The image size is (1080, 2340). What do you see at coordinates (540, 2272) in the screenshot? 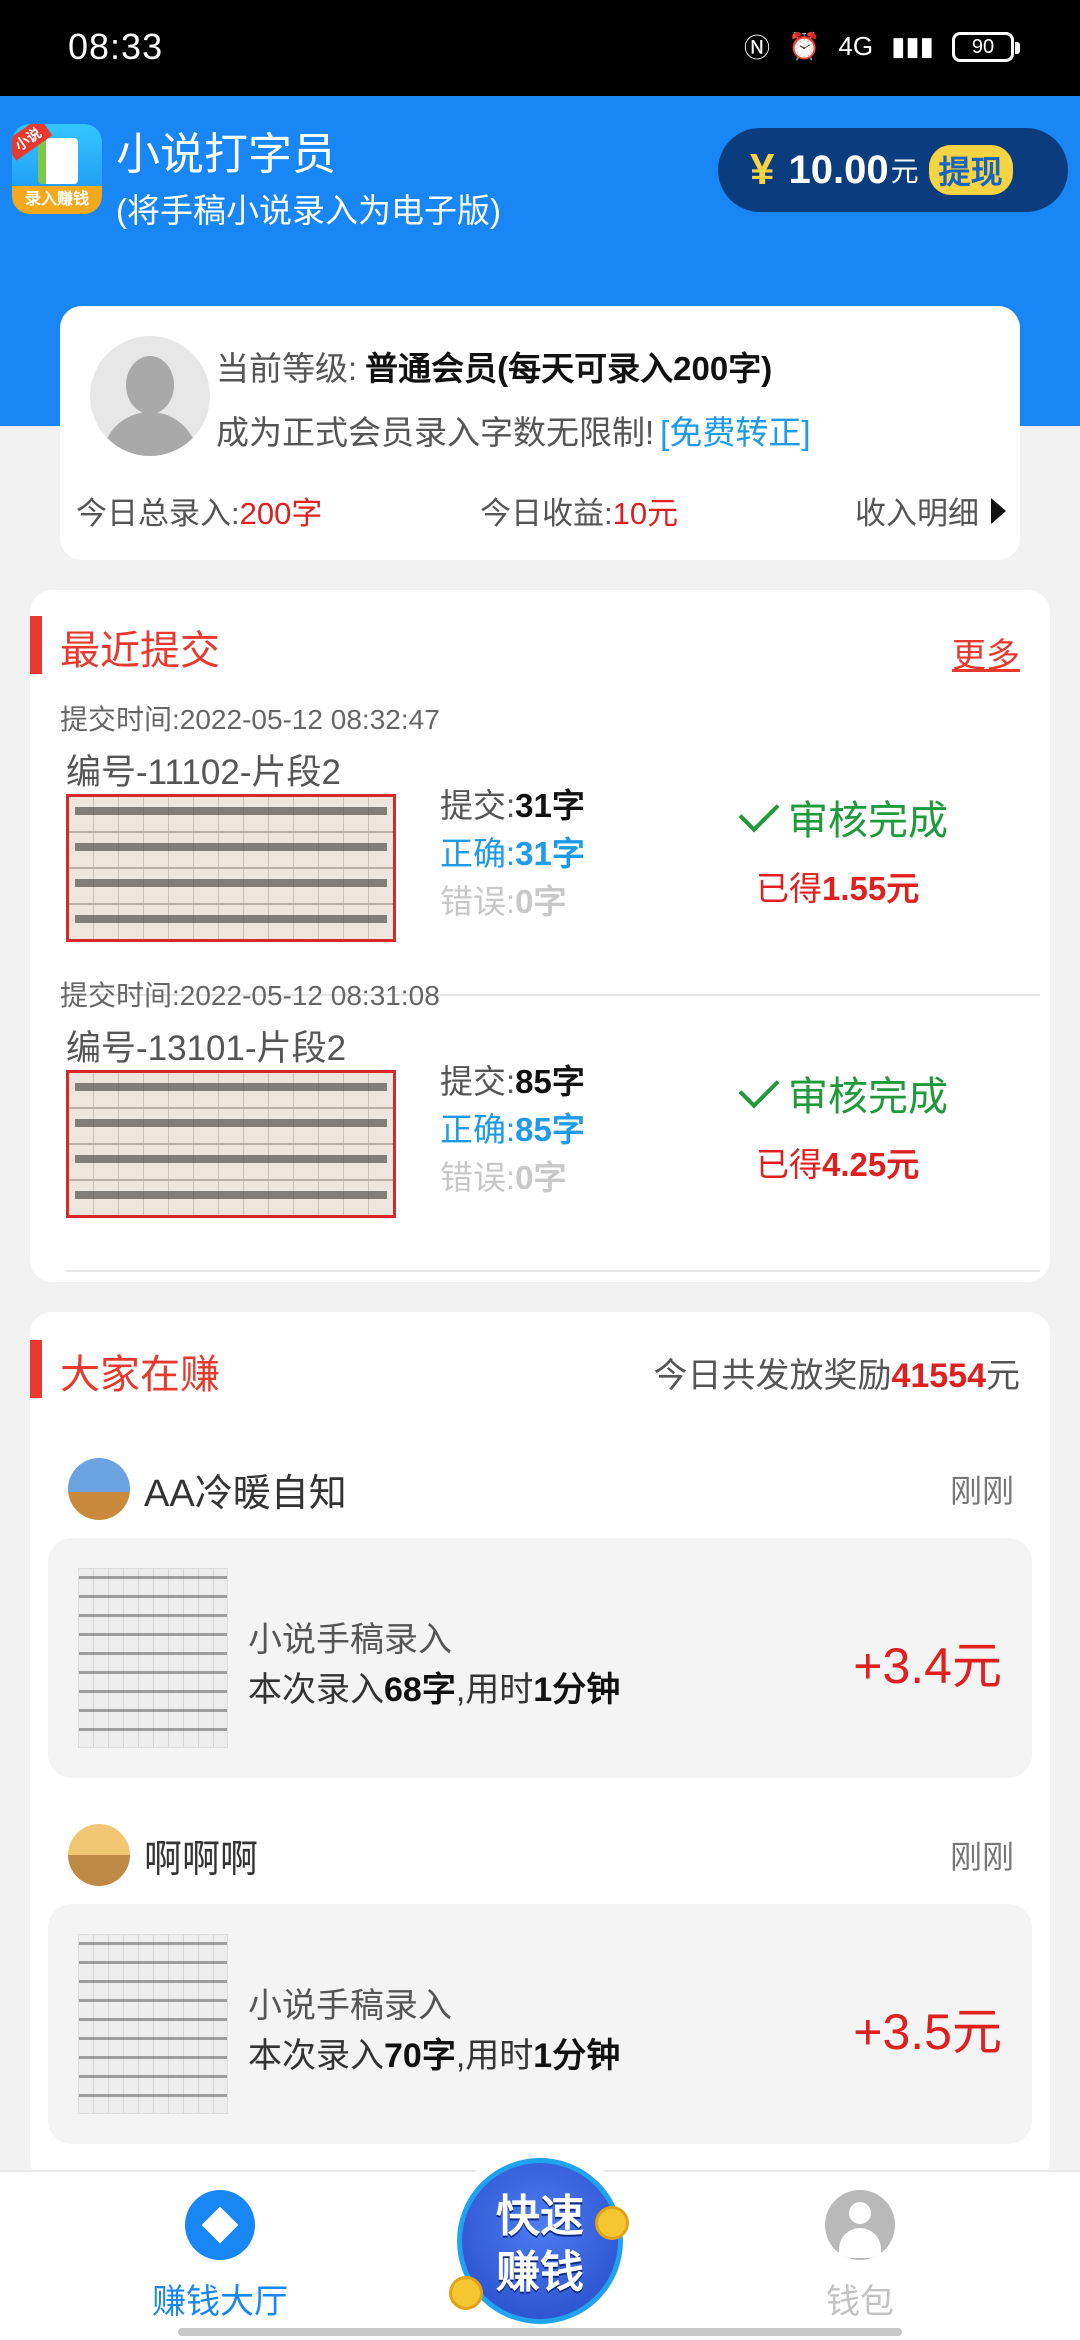
I see `fab-line-2: 赚钱` at bounding box center [540, 2272].